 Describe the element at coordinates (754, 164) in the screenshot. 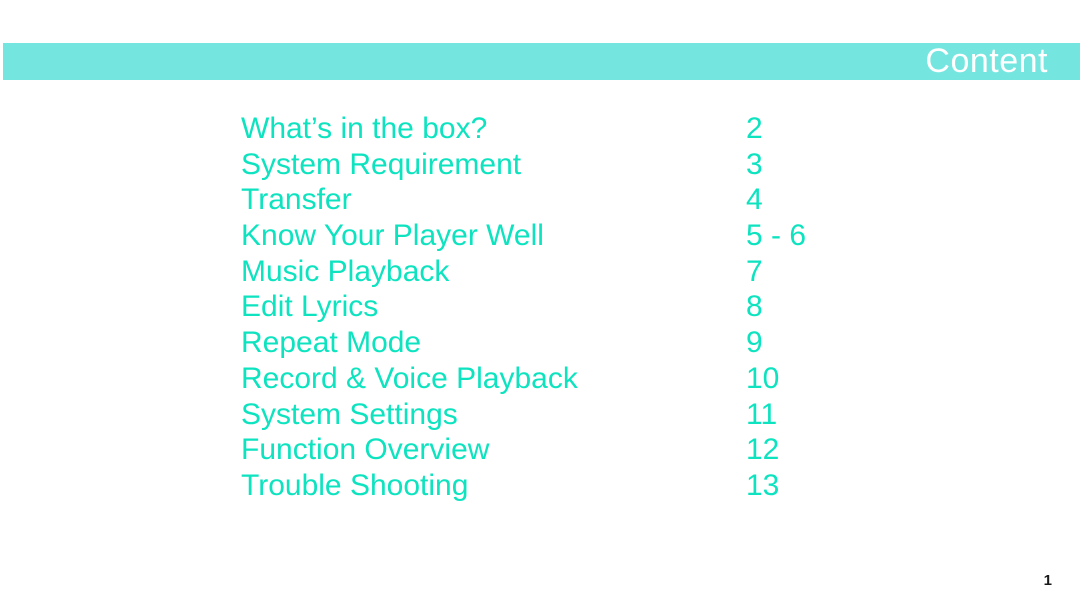

I see `toc-entry-page: 3` at that location.